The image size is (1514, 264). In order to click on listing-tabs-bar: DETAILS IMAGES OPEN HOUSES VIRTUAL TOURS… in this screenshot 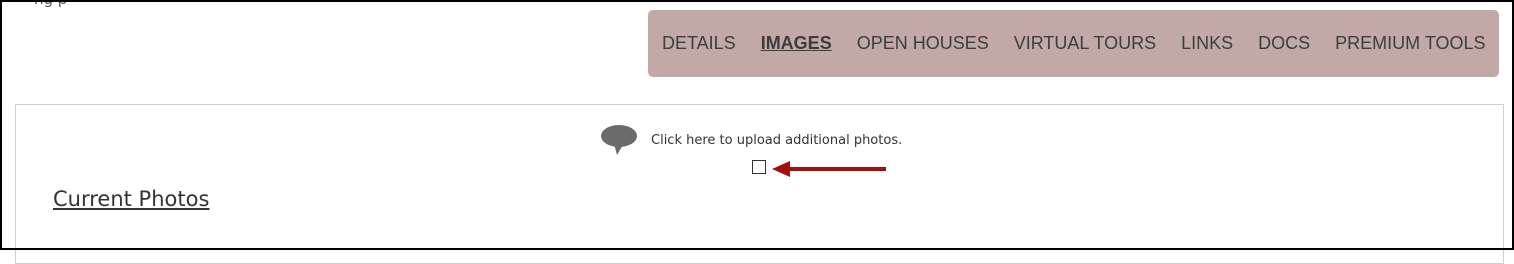, I will do `click(1073, 43)`.